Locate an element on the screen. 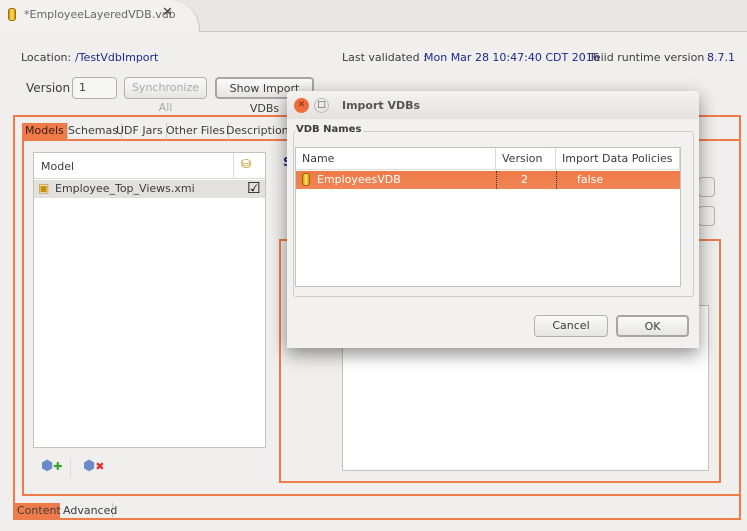 The width and height of the screenshot is (747, 531). editor-tab-title: *EmployeeLayeredVDB.vdb is located at coordinates (100, 14).